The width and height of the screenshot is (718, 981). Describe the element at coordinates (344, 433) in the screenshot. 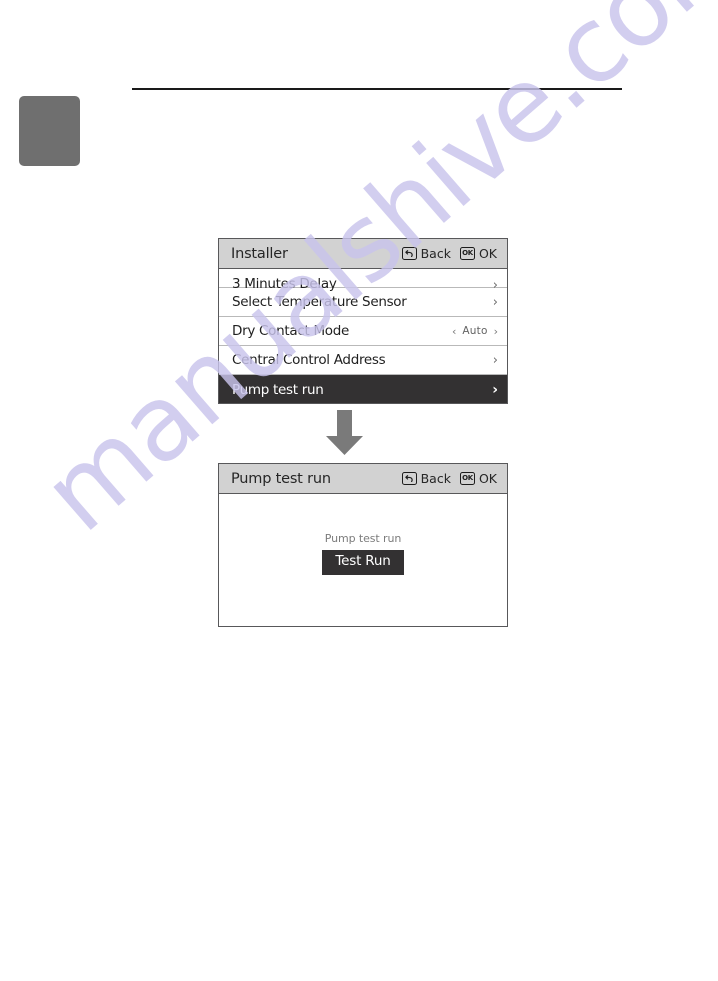

I see `arrow-down-icon` at that location.